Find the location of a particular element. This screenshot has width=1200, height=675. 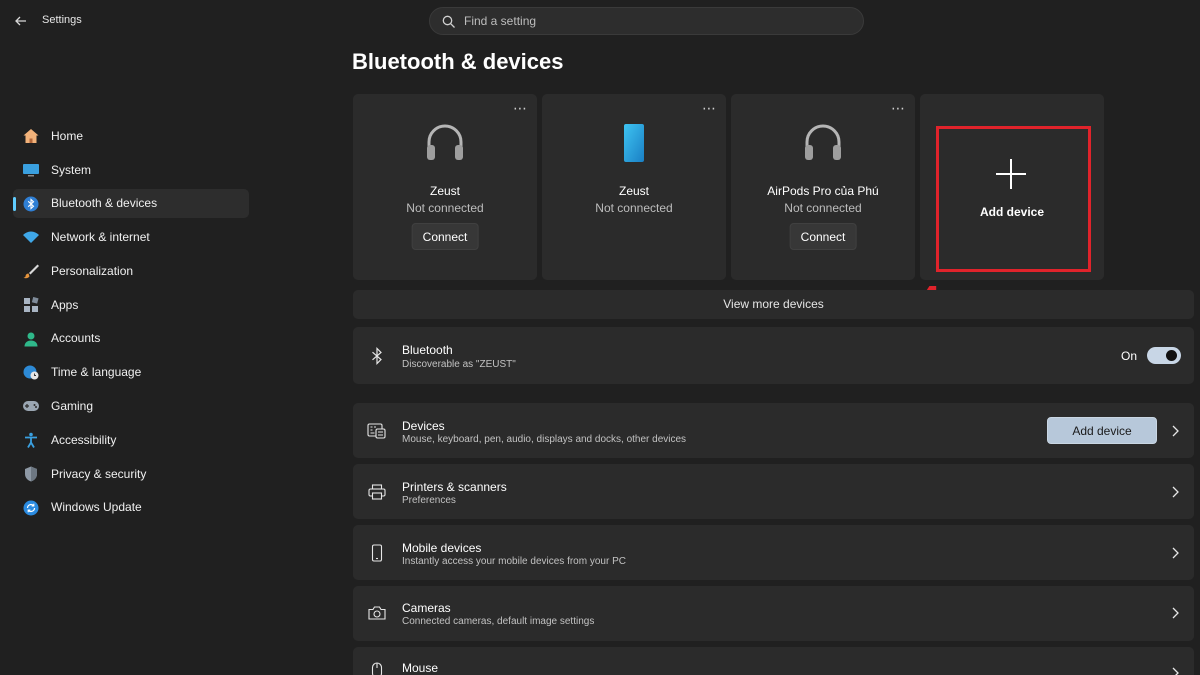

keyboard-devices-icon is located at coordinates (377, 431).